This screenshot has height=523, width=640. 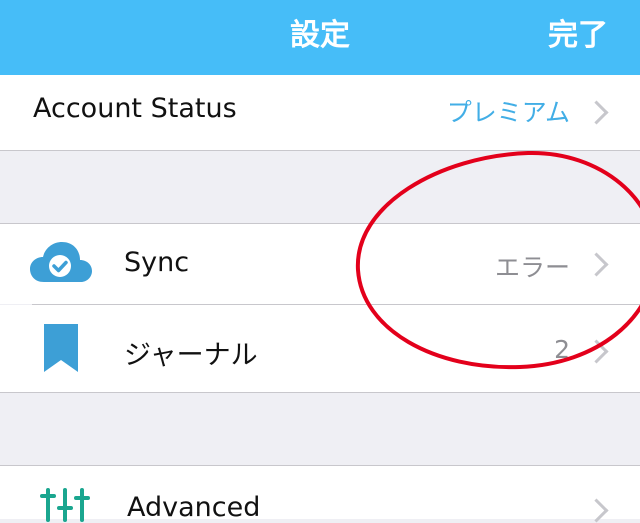 I want to click on nav-title: 設定, so click(x=320, y=35).